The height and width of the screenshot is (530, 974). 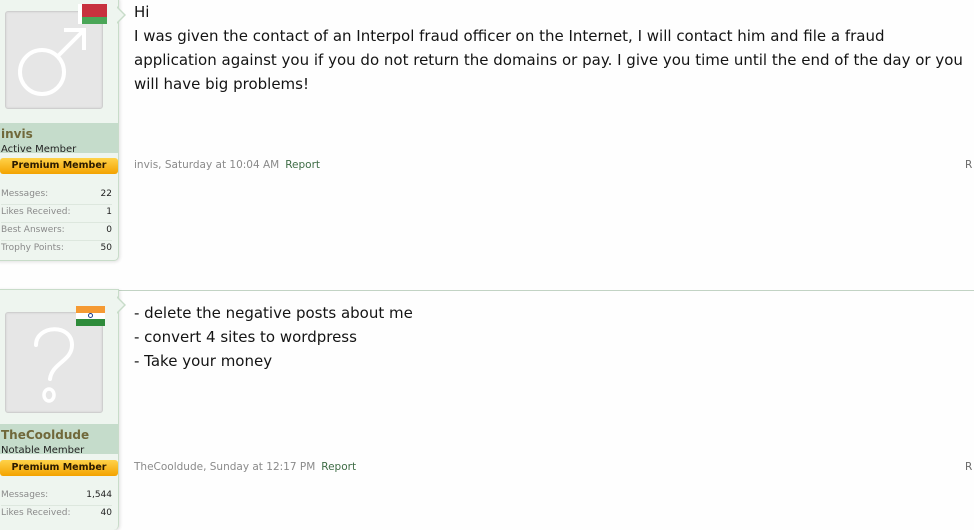 I want to click on stat-value: 1, so click(x=109, y=212).